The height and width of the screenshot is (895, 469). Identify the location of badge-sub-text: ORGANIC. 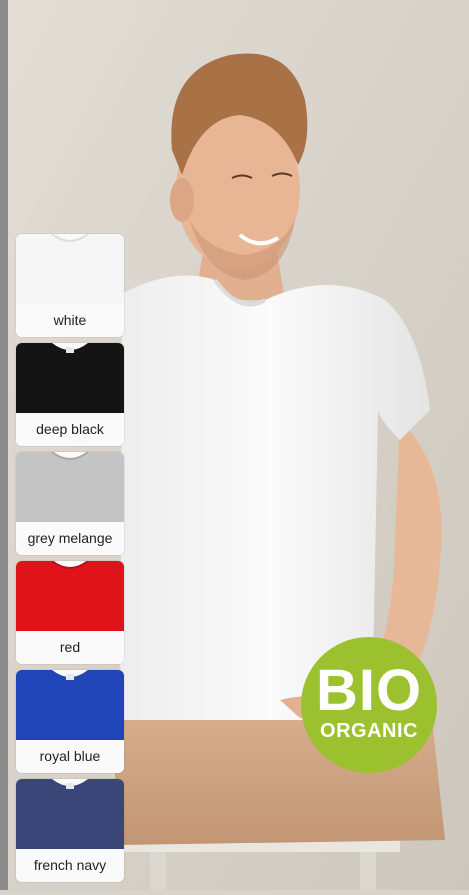
(369, 731).